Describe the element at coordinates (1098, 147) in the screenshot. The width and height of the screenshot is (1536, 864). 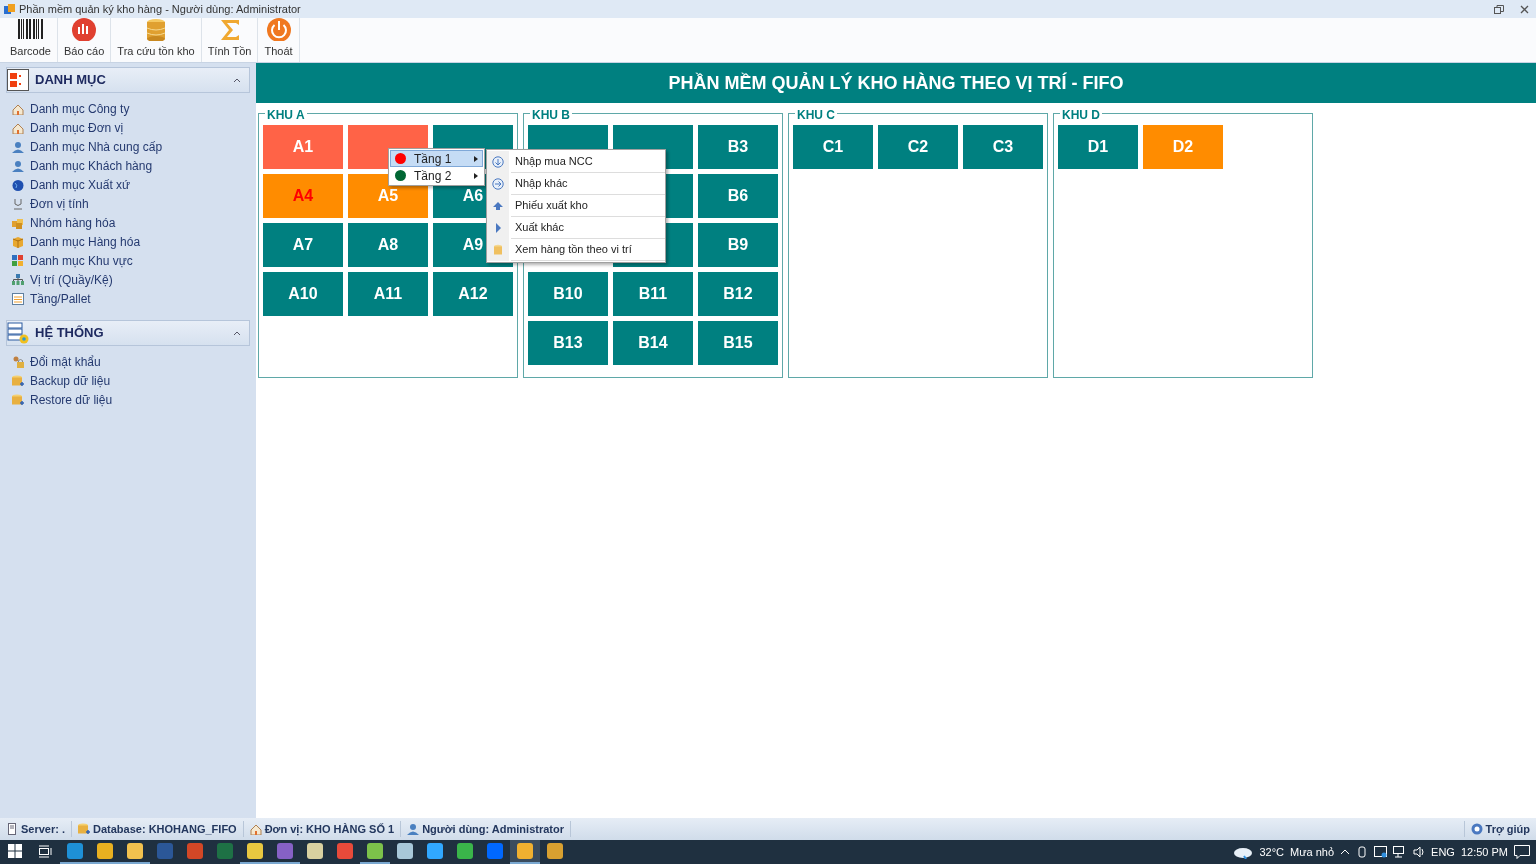
I see `location-tile: D1` at that location.